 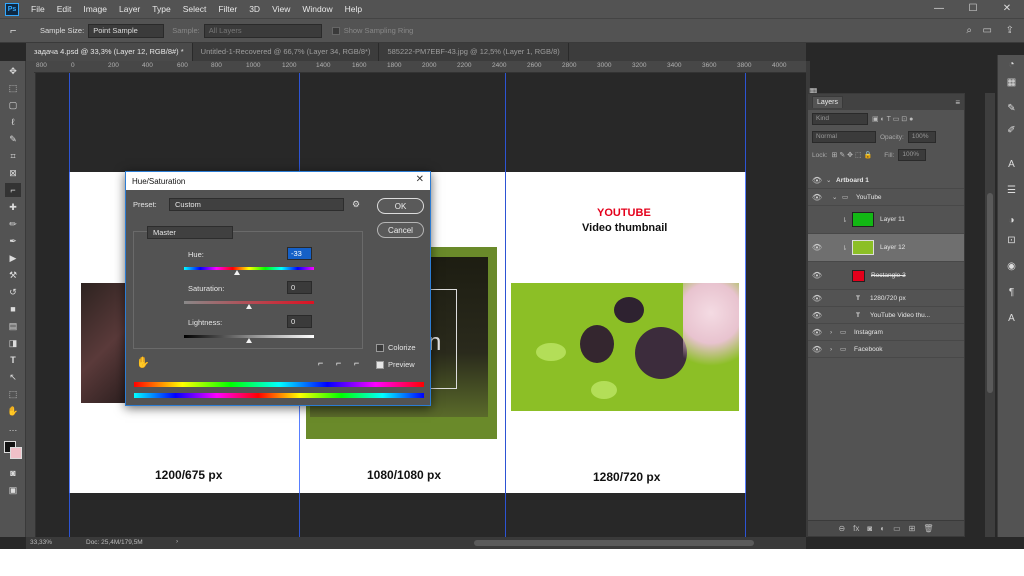 What do you see at coordinates (299, 287) in the screenshot?
I see `saturation-input: 0` at bounding box center [299, 287].